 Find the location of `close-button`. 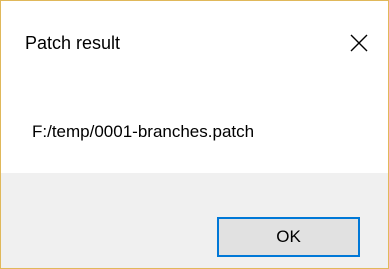

close-button is located at coordinates (359, 43).